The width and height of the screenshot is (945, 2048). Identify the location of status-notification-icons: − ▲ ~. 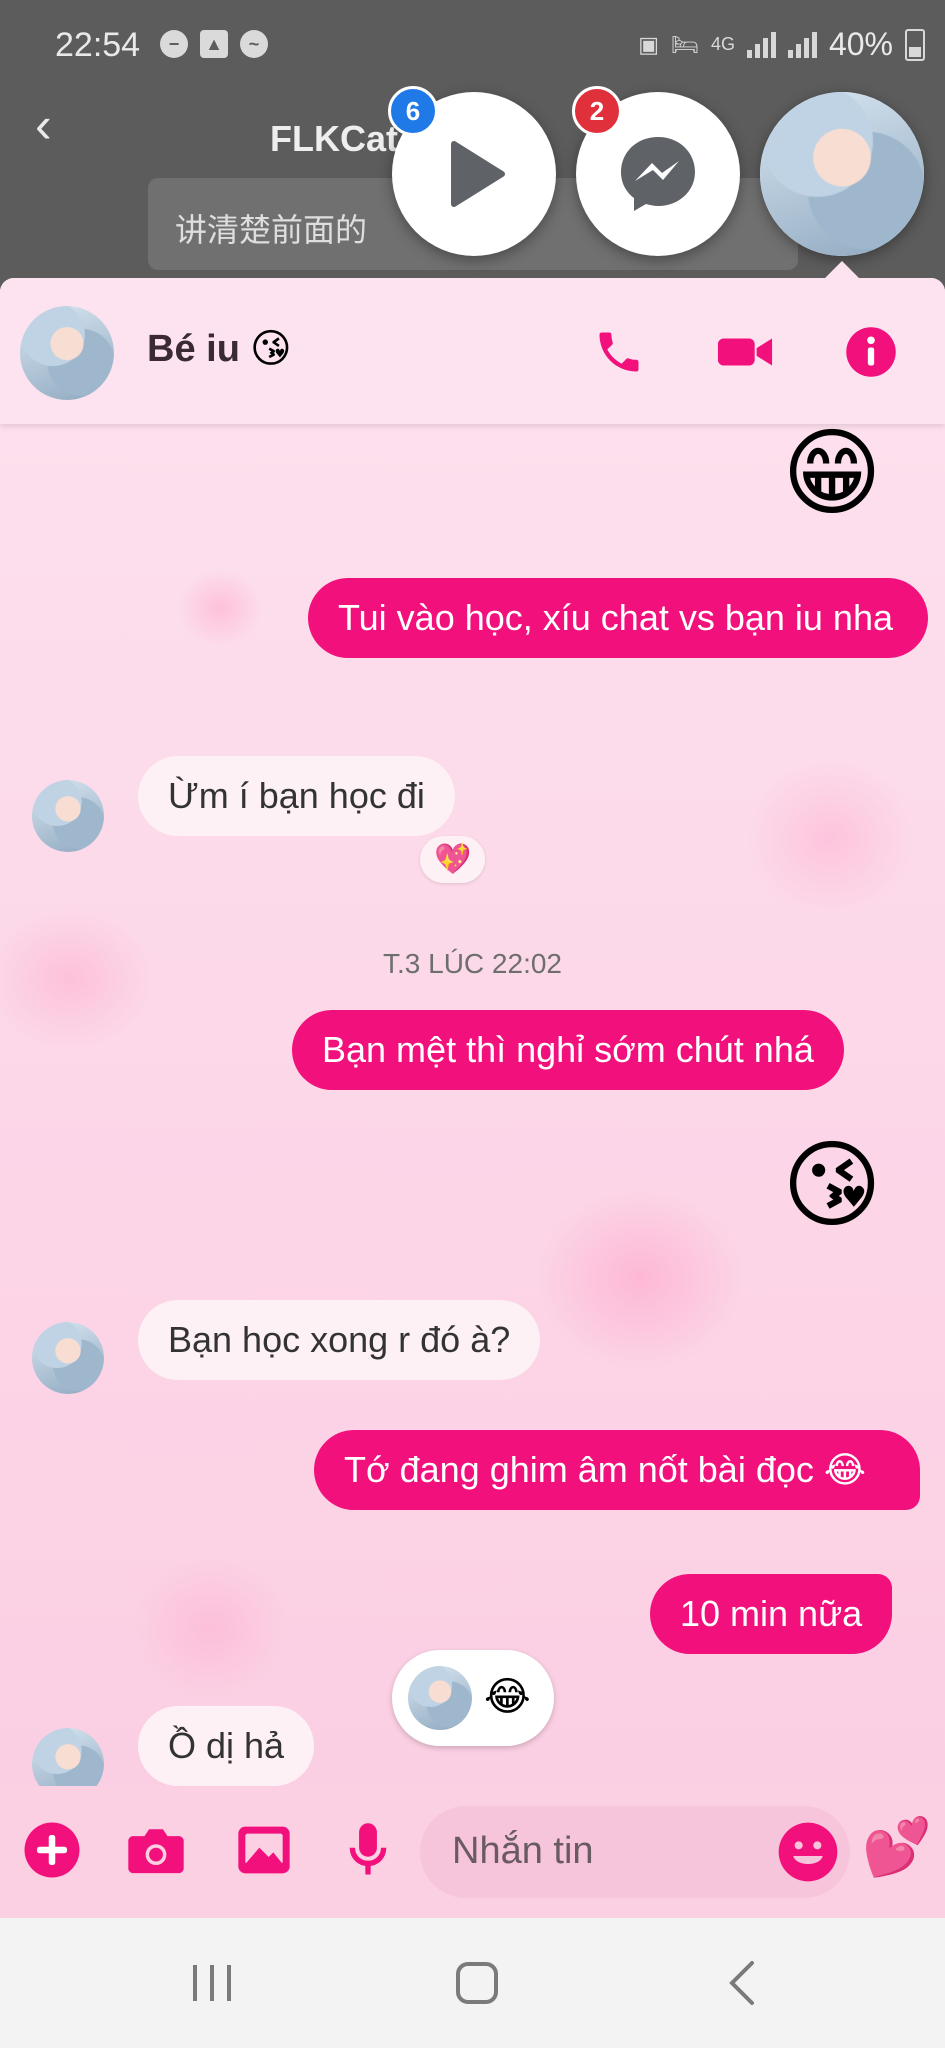
(214, 44).